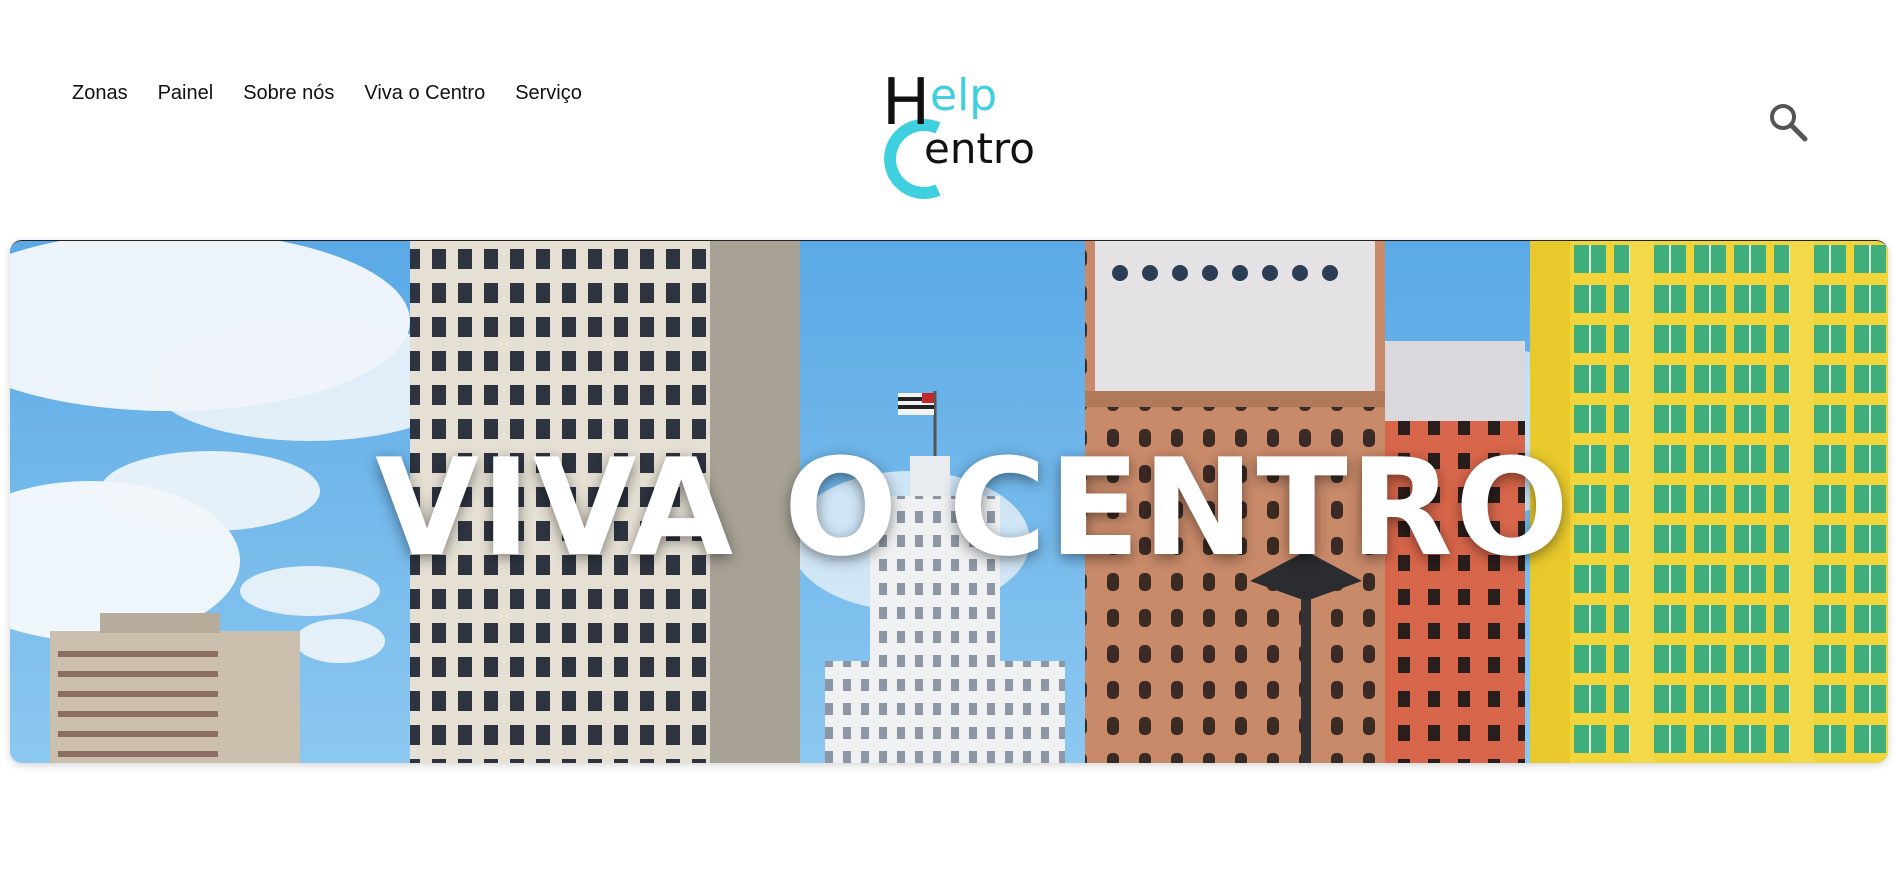 The width and height of the screenshot is (1896, 877). I want to click on hero-title: VIVA O CENTRO, so click(973, 508).